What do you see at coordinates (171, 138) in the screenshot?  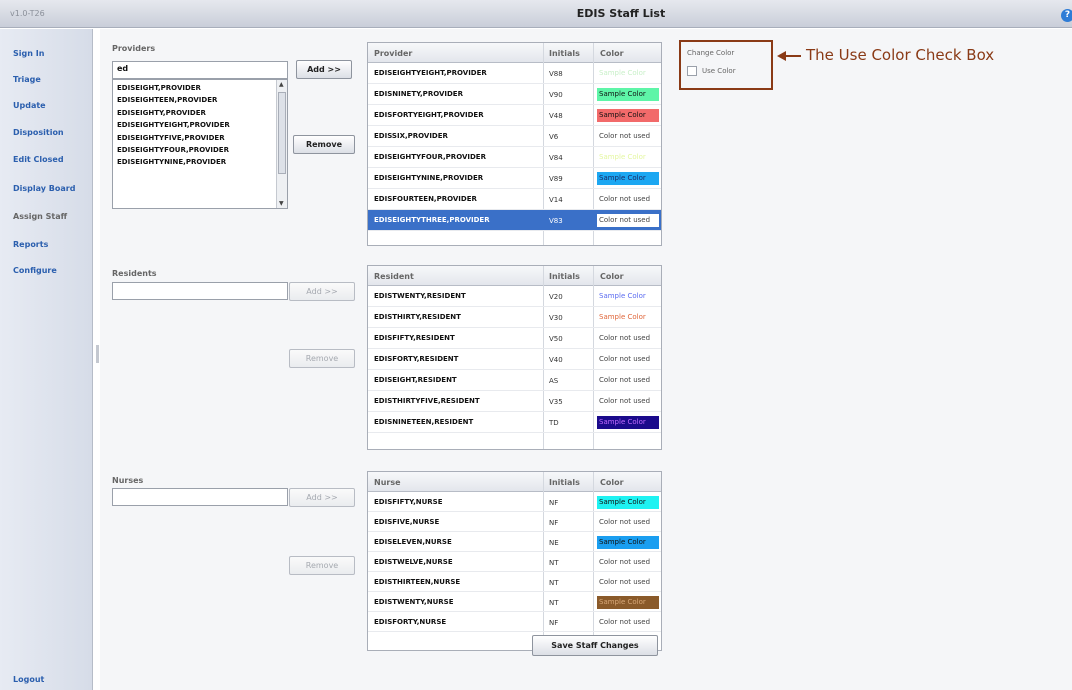 I see `list-item: EDISEIGHTYFIVE,PROVIDER` at bounding box center [171, 138].